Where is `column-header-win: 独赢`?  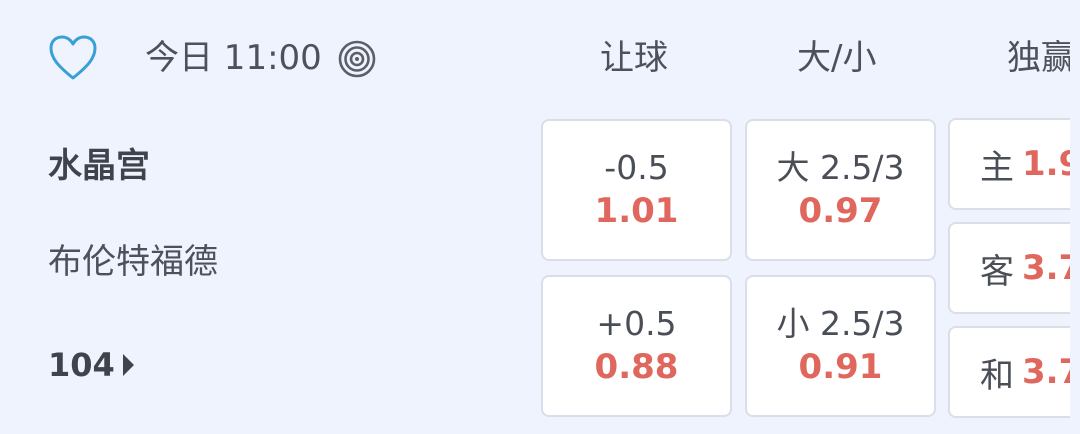
column-header-win: 独赢 is located at coordinates (1041, 58).